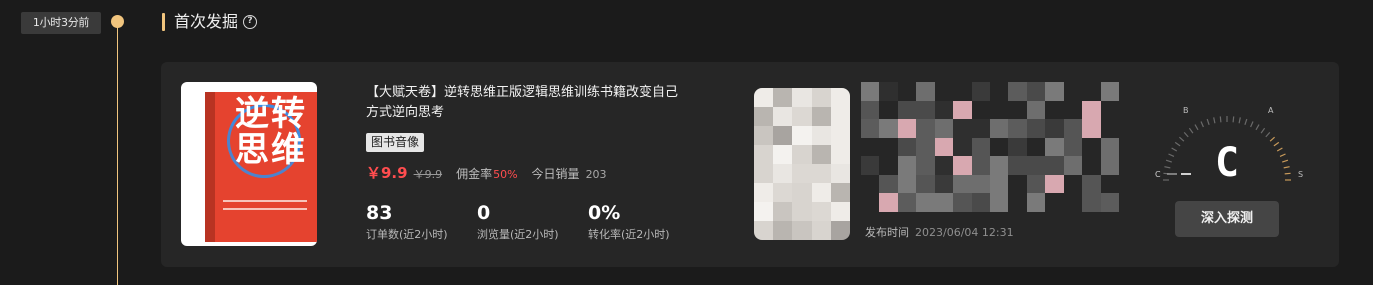  I want to click on price-row: ￥9.9 ￥9.9 佣金率 50% 今日销量 203, so click(486, 172).